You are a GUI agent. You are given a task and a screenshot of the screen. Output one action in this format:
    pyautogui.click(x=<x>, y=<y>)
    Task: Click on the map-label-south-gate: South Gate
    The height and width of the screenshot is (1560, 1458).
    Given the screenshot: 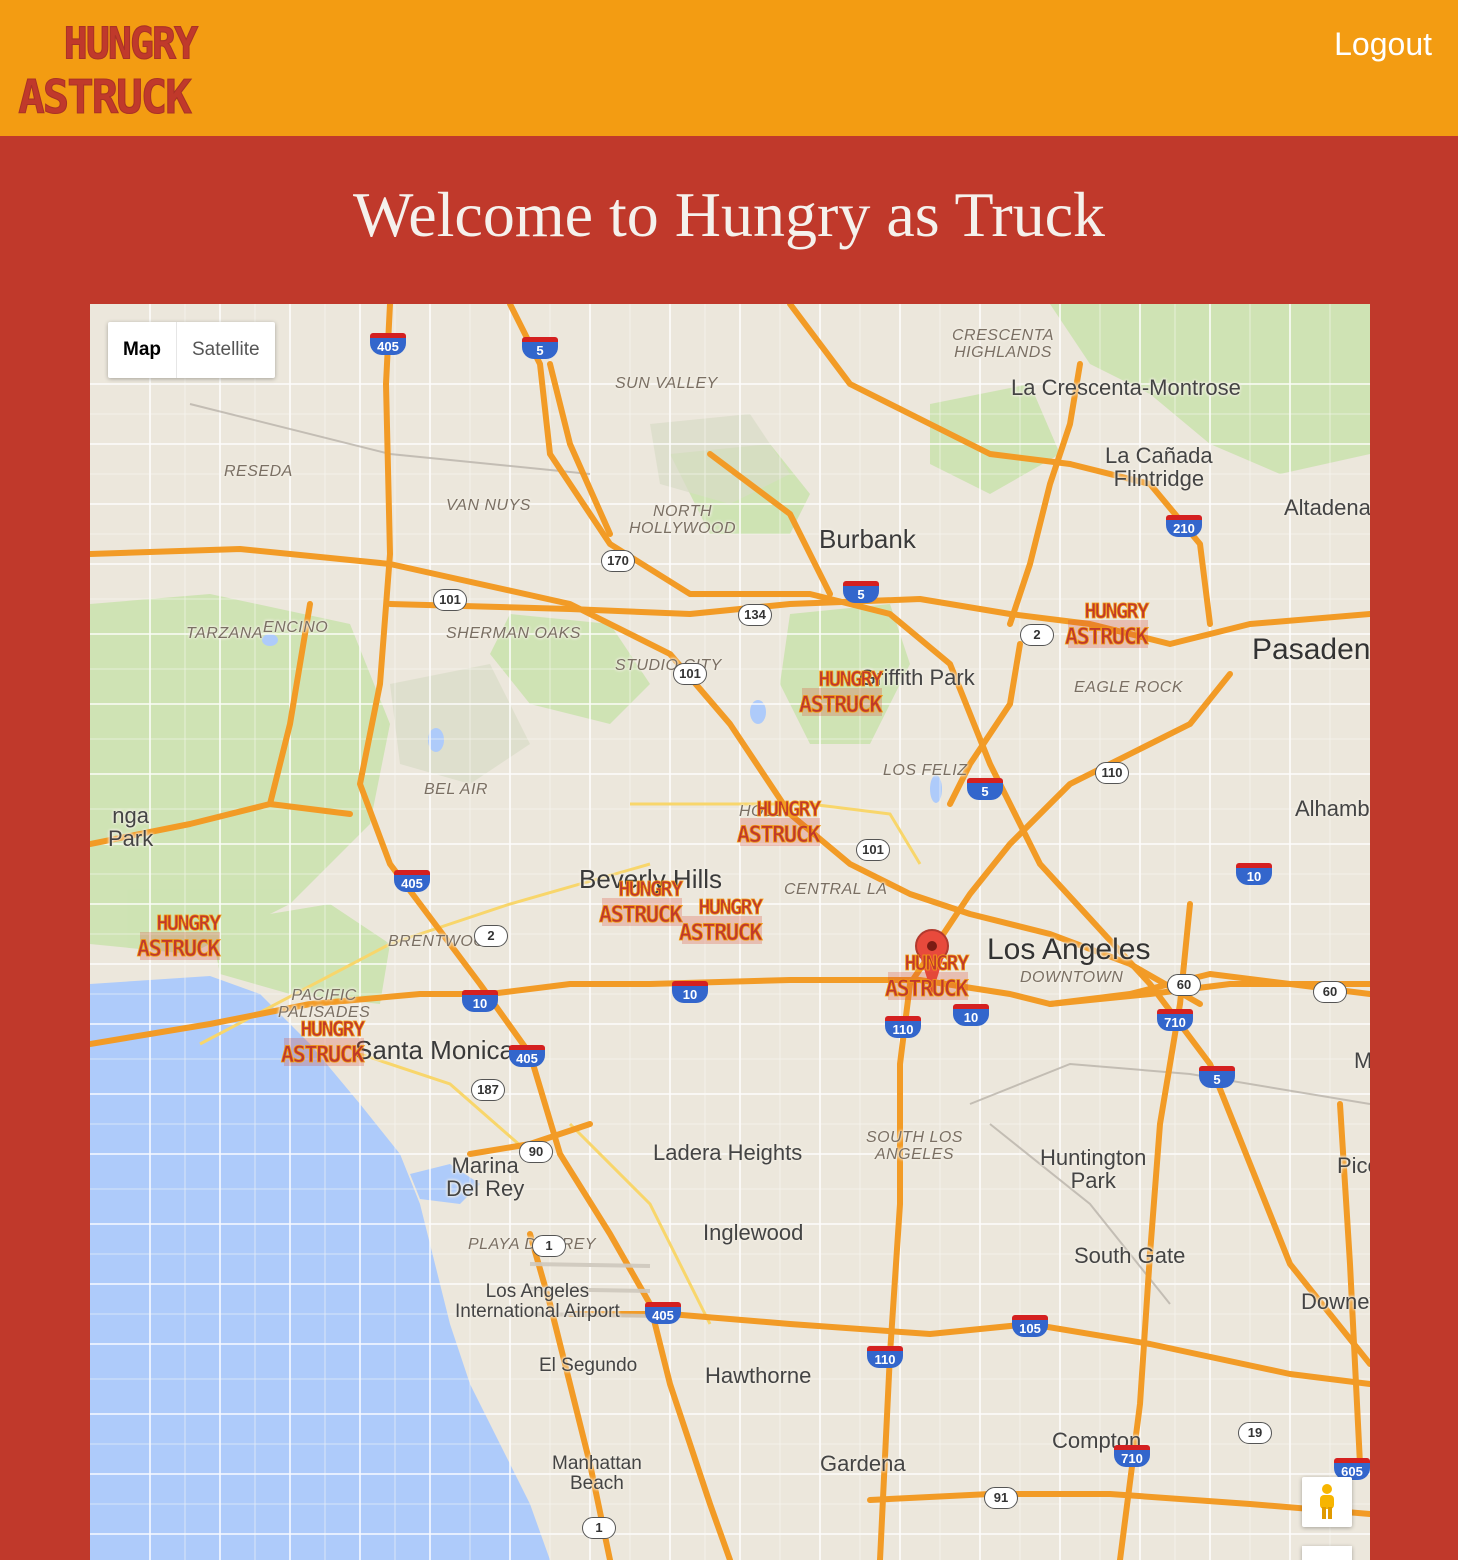 What is the action you would take?
    pyautogui.click(x=1130, y=1255)
    